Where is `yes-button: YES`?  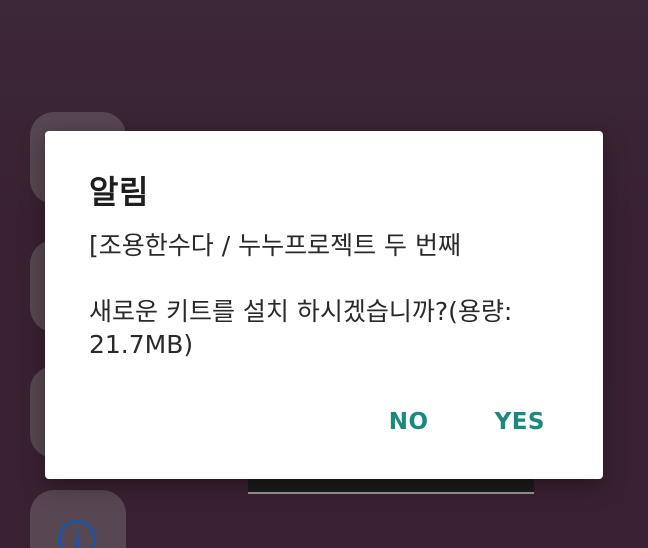 yes-button: YES is located at coordinates (520, 422).